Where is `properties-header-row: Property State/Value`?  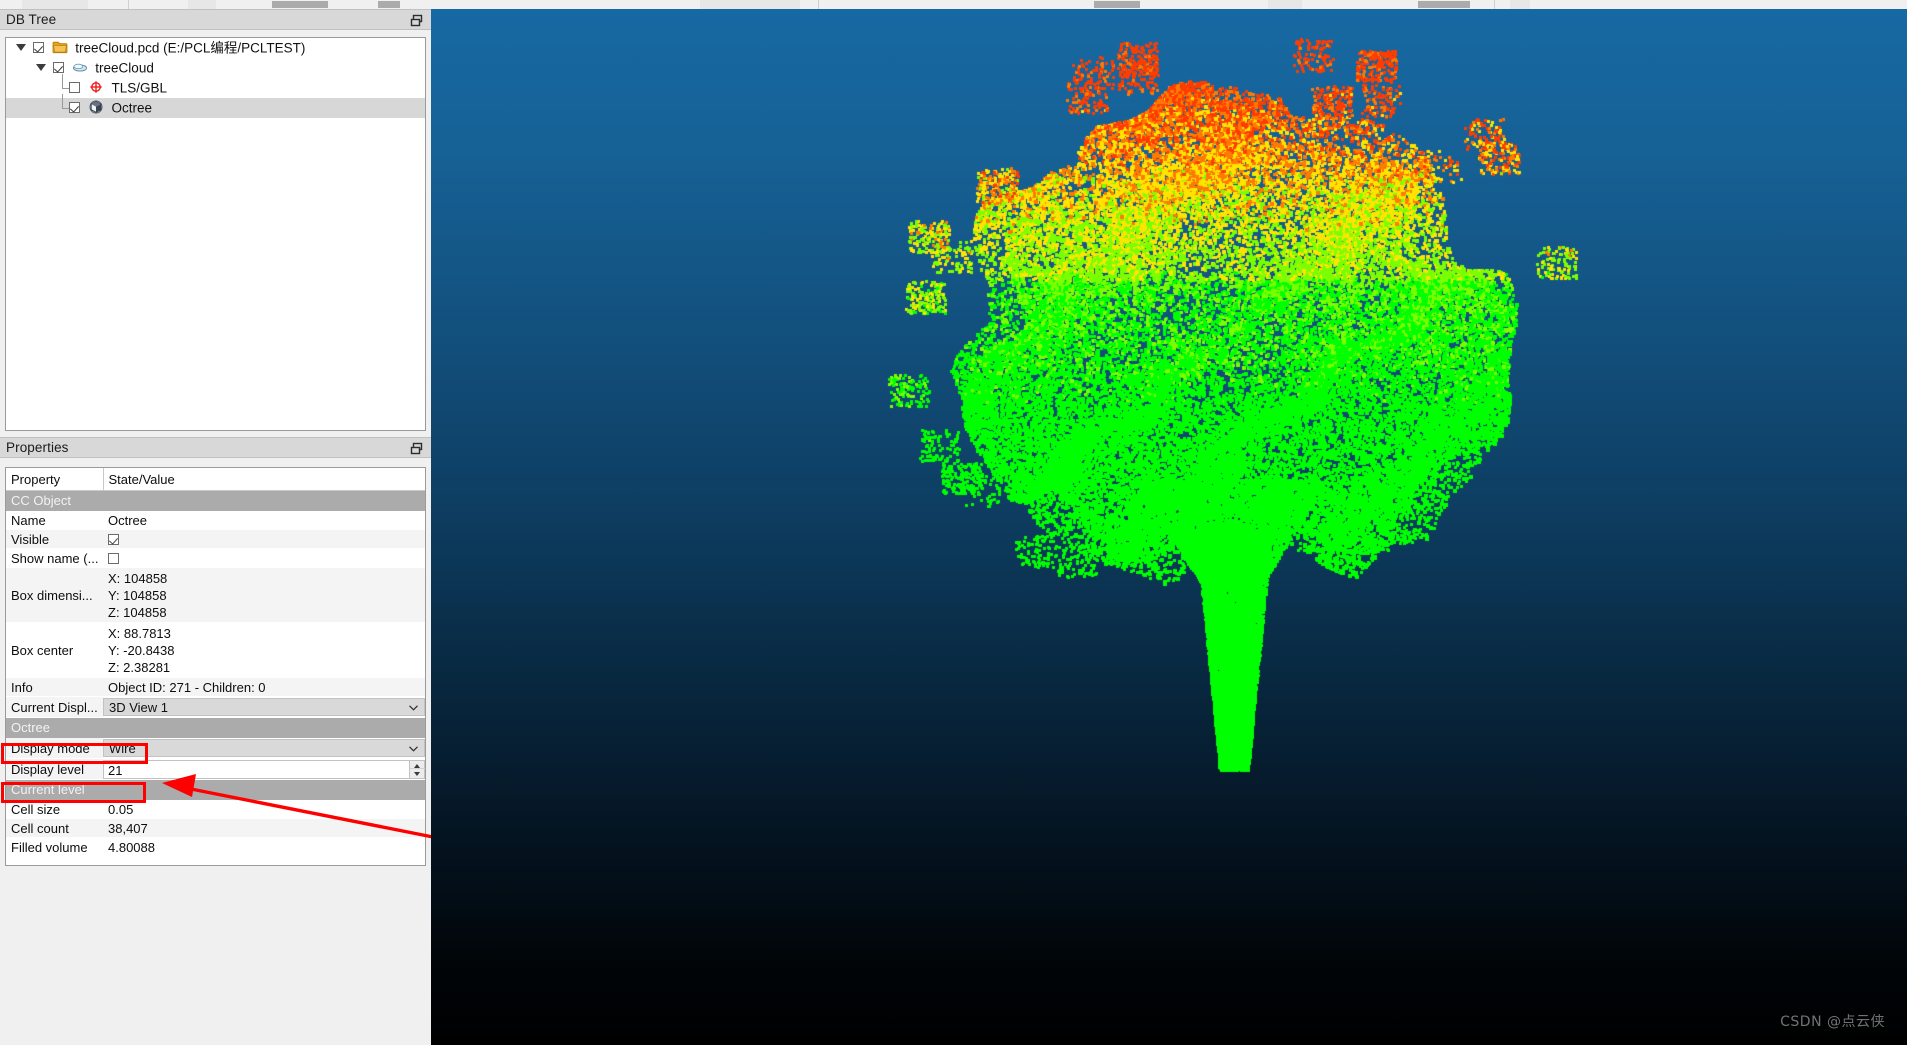 properties-header-row: Property State/Value is located at coordinates (215, 479).